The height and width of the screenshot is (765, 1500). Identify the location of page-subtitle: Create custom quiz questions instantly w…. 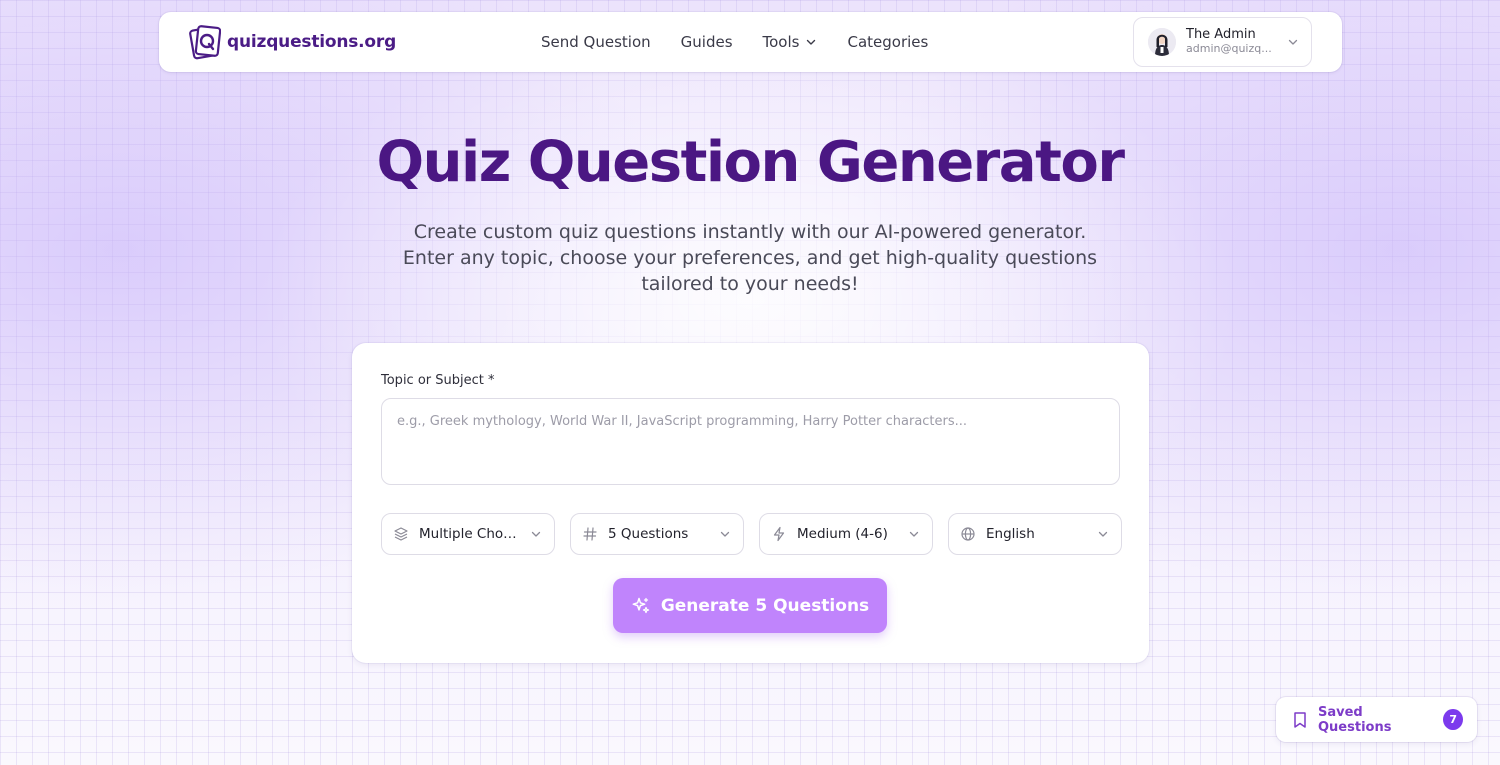
(750, 258).